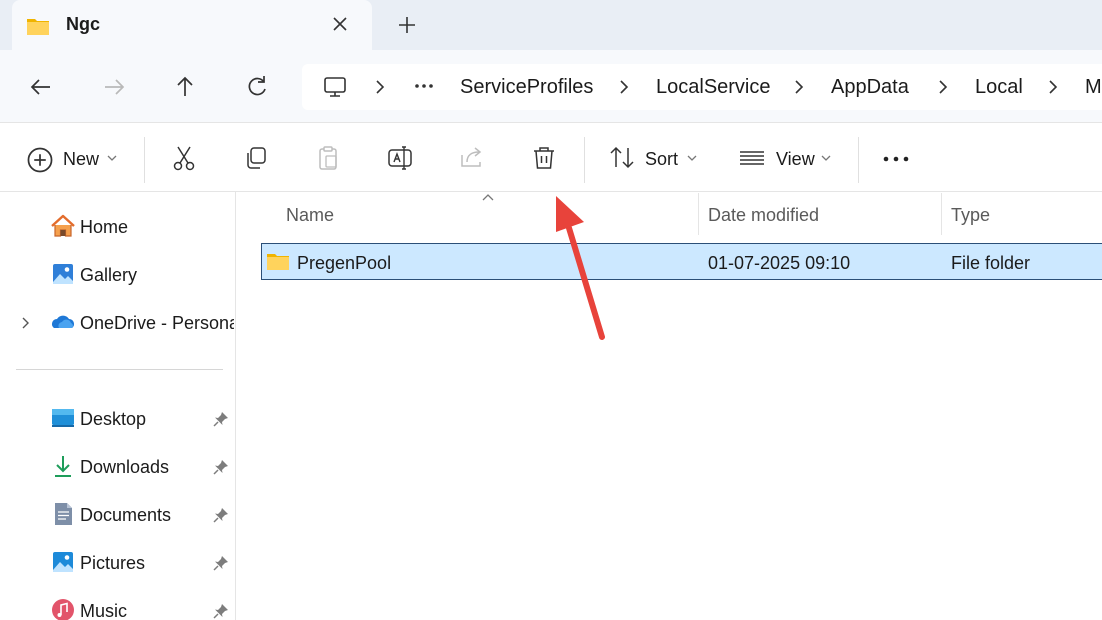 The width and height of the screenshot is (1102, 620). What do you see at coordinates (580, 268) in the screenshot?
I see `annotation-arrow` at bounding box center [580, 268].